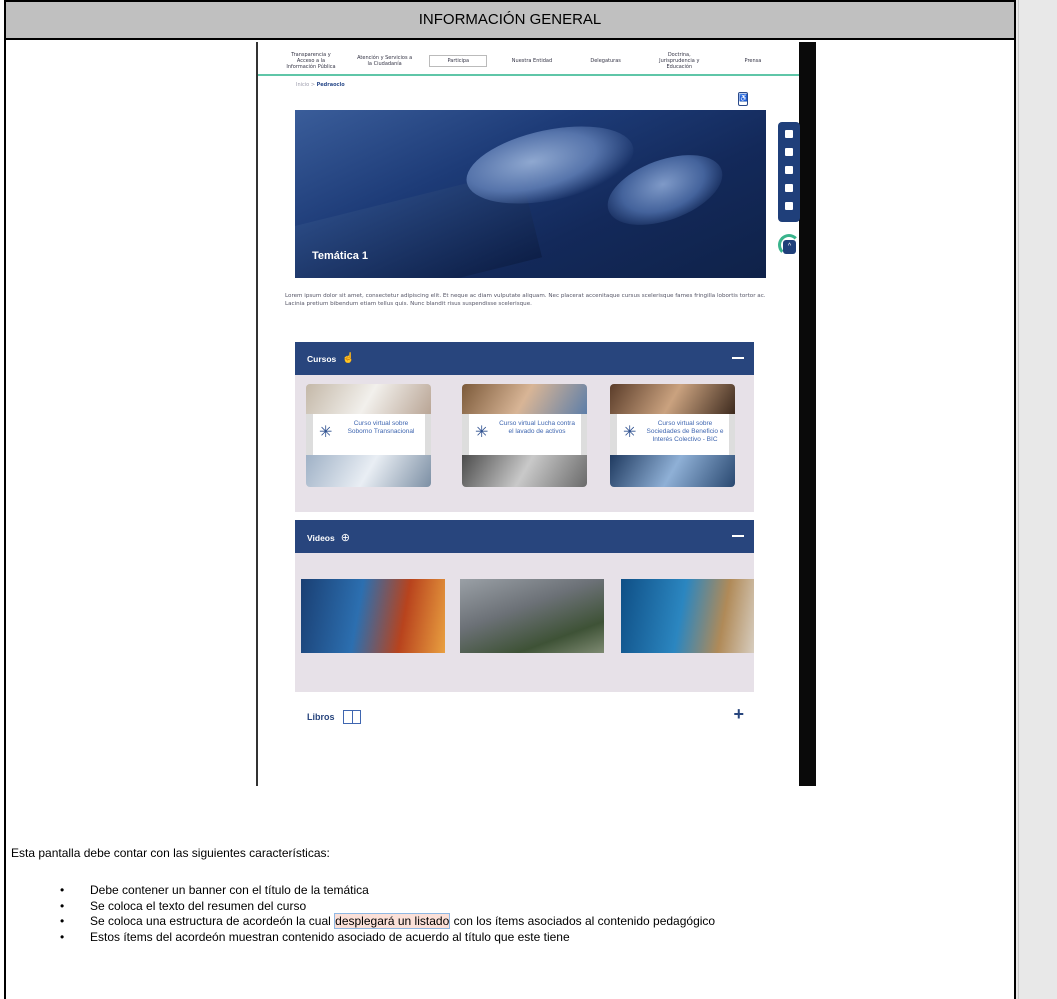 Image resolution: width=1057 pixels, height=999 pixels. I want to click on globe-icon: ⊕, so click(345, 538).